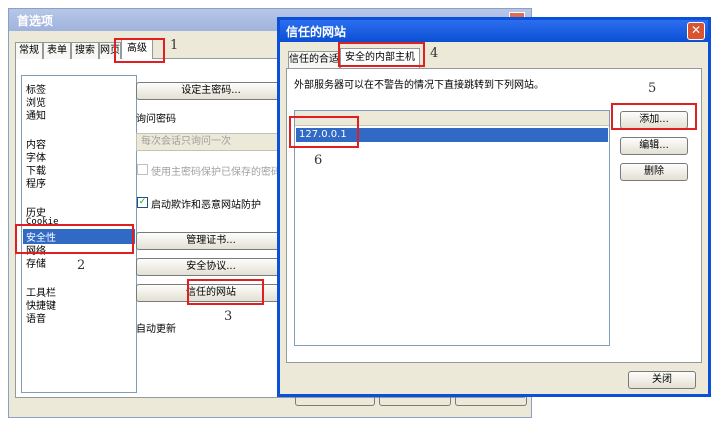 This screenshot has width=725, height=430. I want to click on fraud-protection-label: 启动欺诈和恶意网站防护, so click(206, 205).